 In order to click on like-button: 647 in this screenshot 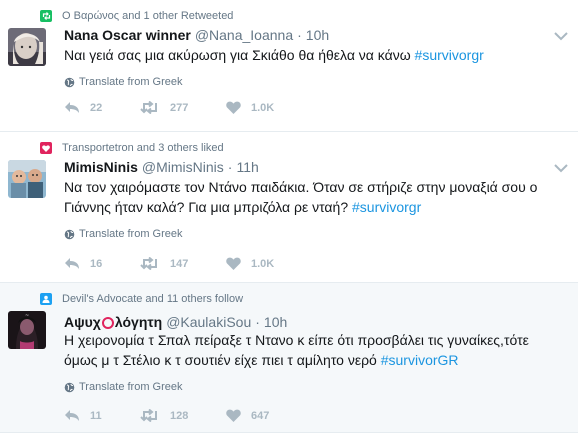, I will do `click(256, 415)`.